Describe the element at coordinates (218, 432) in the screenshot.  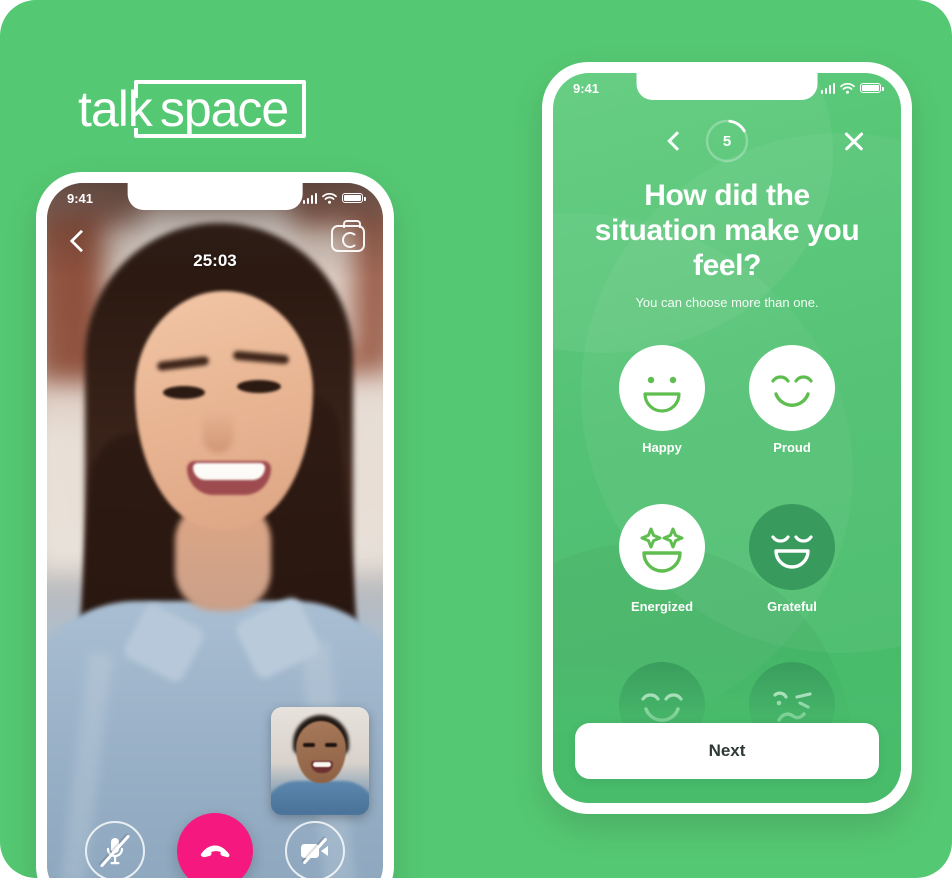
I see `nose` at that location.